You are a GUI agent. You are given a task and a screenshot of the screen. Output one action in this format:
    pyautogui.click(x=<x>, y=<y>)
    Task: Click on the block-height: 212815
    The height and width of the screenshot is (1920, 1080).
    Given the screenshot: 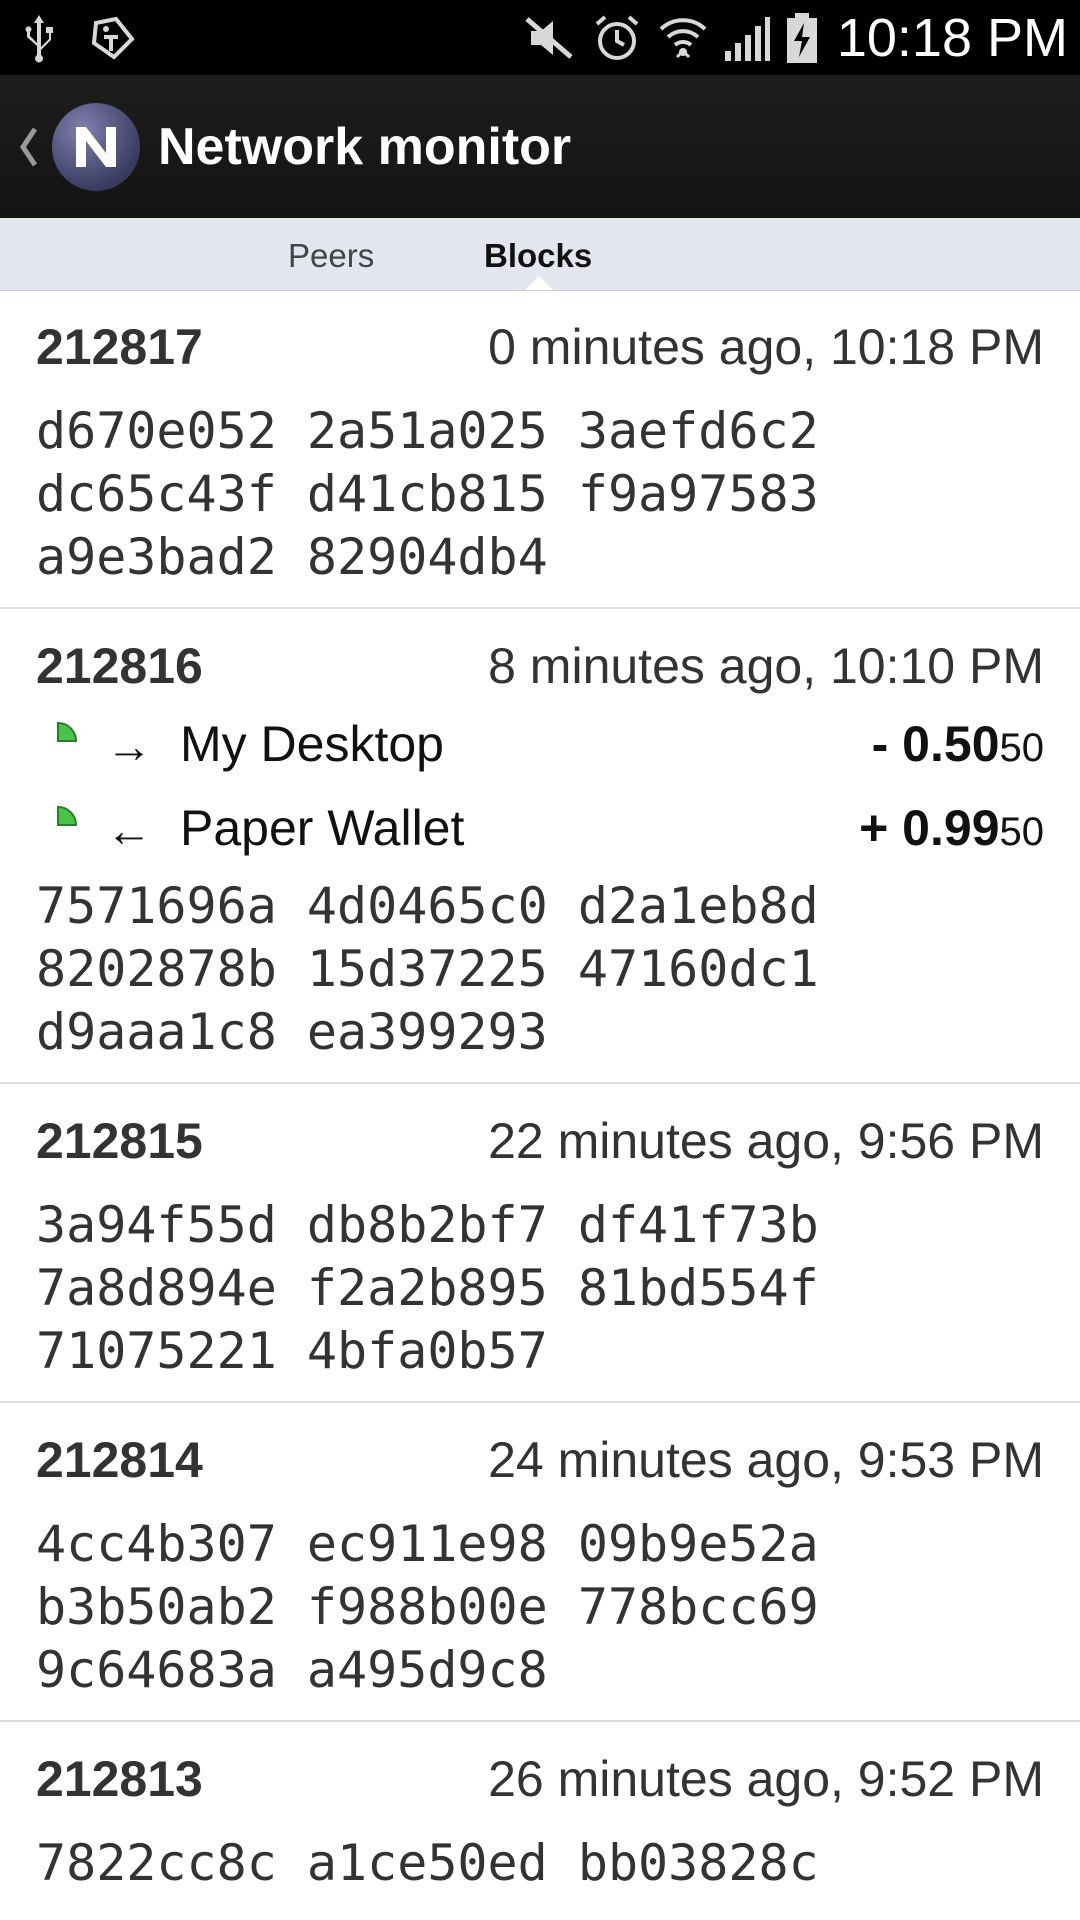 What is the action you would take?
    pyautogui.click(x=119, y=1141)
    